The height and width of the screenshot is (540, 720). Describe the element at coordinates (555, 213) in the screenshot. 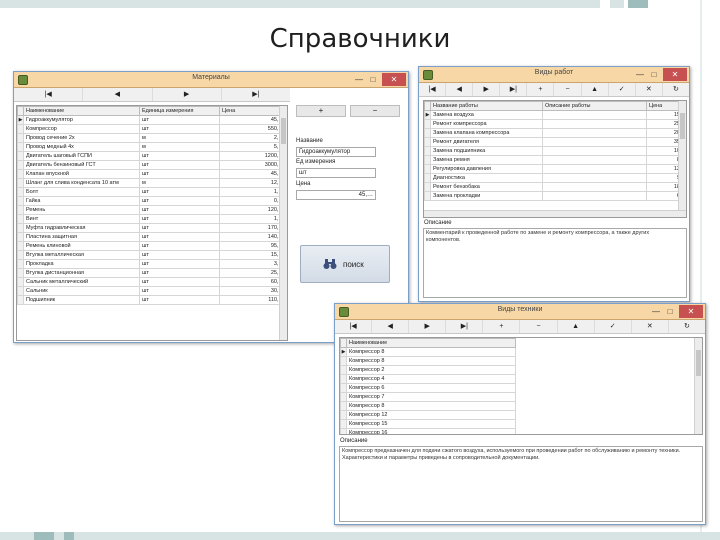

I see `horizontal-scrollbar` at that location.